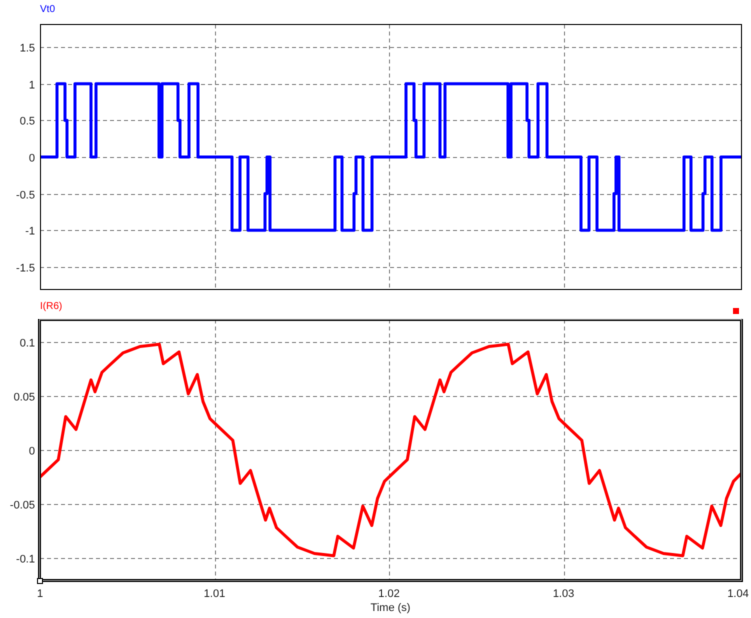  What do you see at coordinates (25, 196) in the screenshot?
I see `y-tick-label: -0.5` at bounding box center [25, 196].